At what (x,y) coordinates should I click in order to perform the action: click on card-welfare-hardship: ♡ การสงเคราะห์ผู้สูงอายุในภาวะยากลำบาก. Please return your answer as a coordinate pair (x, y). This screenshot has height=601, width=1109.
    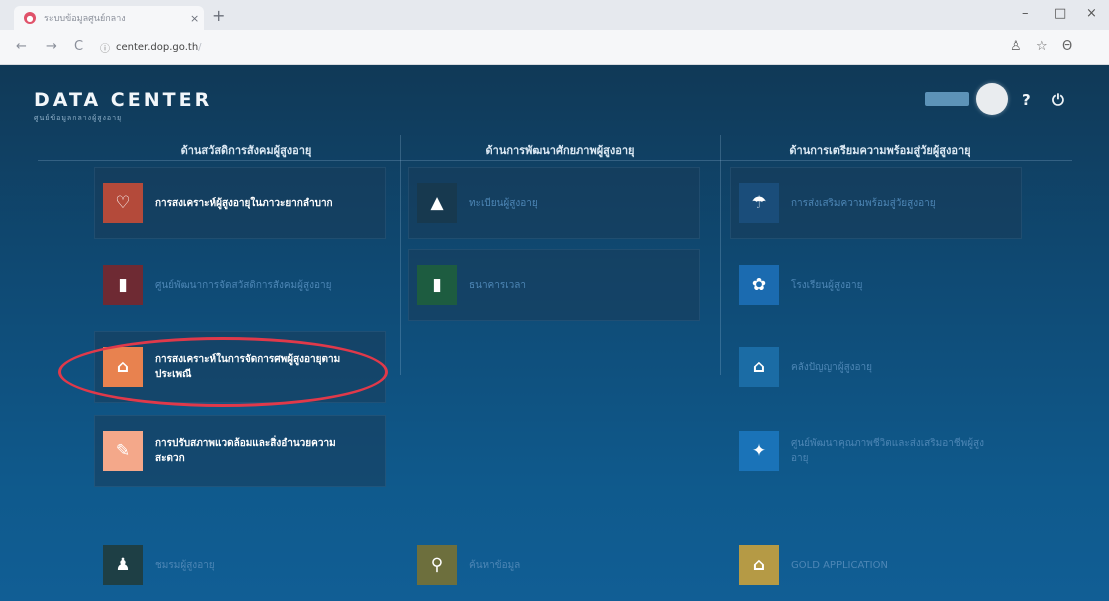
    Looking at the image, I should click on (240, 203).